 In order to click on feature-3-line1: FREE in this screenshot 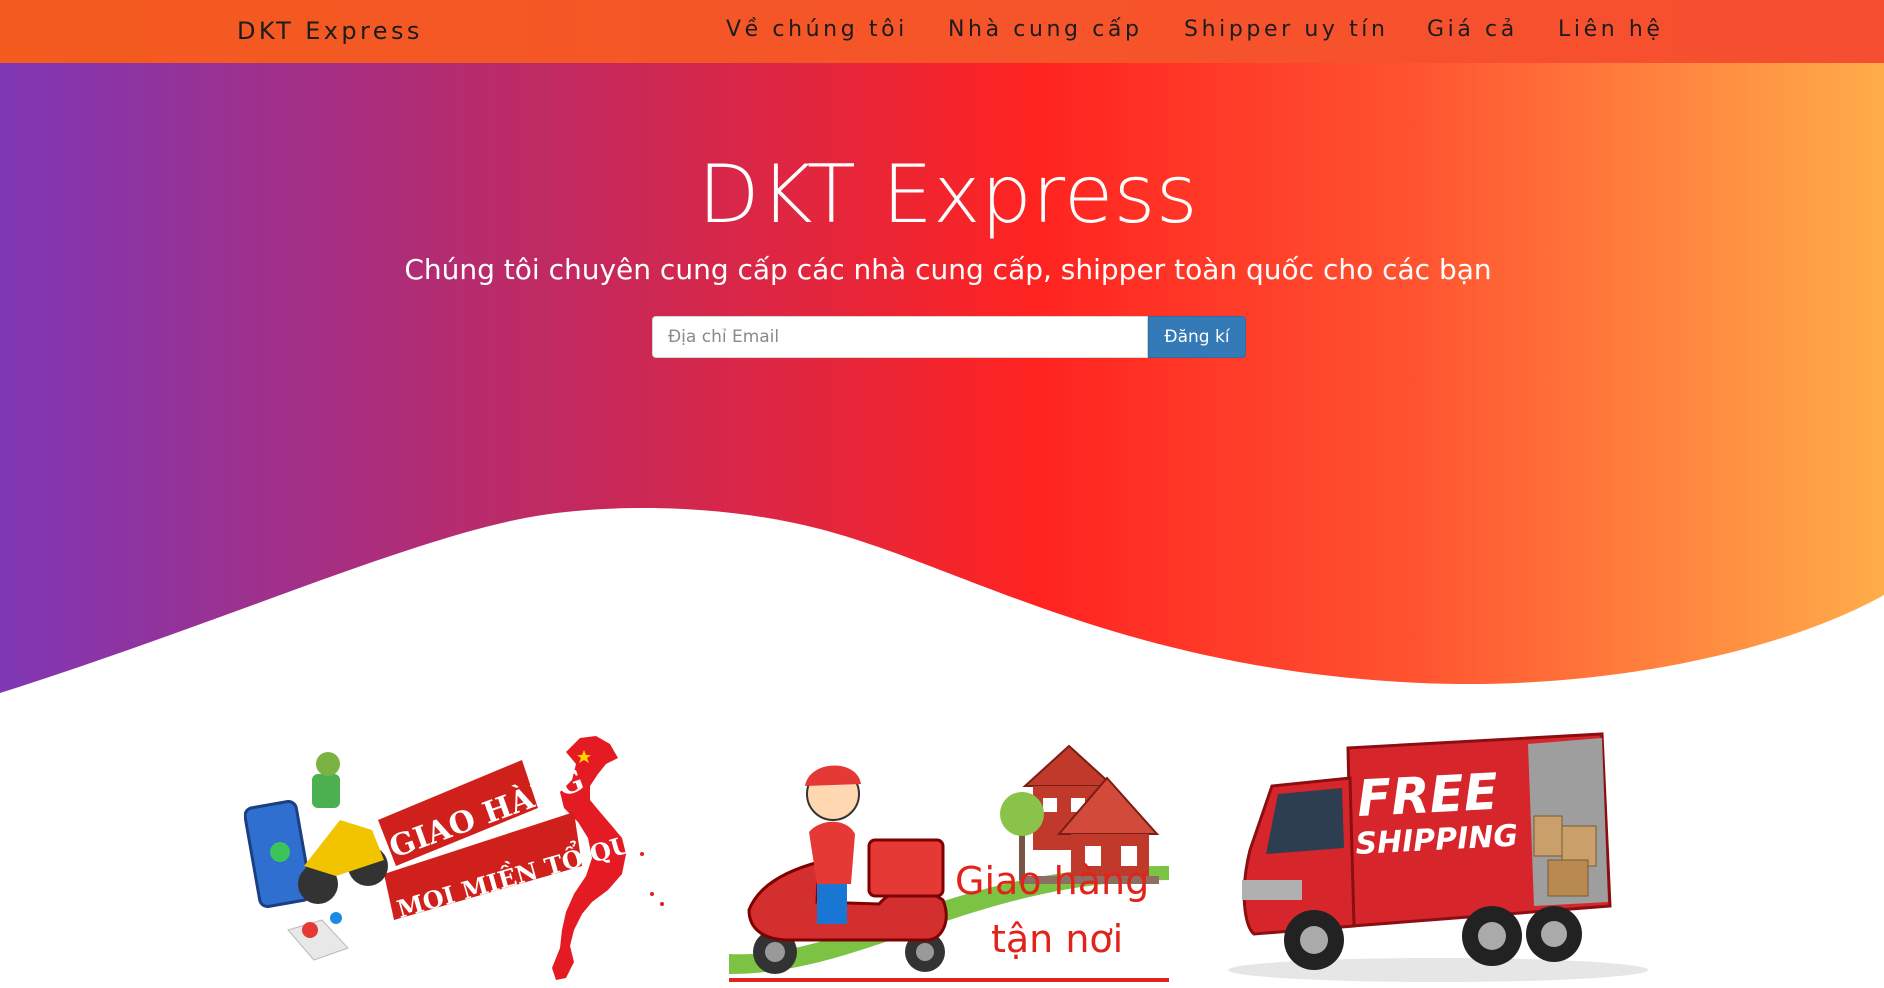, I will do `click(1428, 795)`.